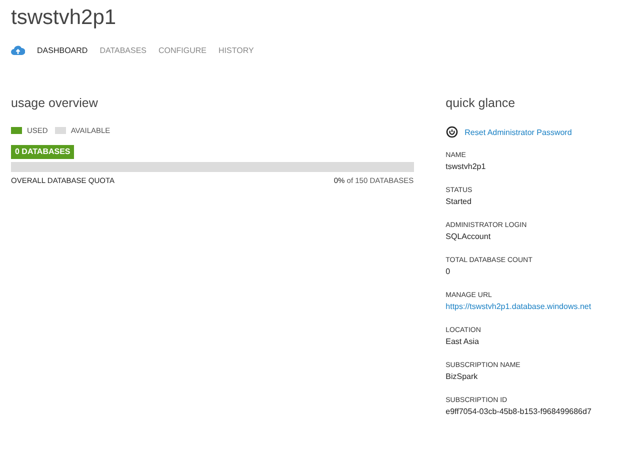  I want to click on field-value: Started, so click(459, 202).